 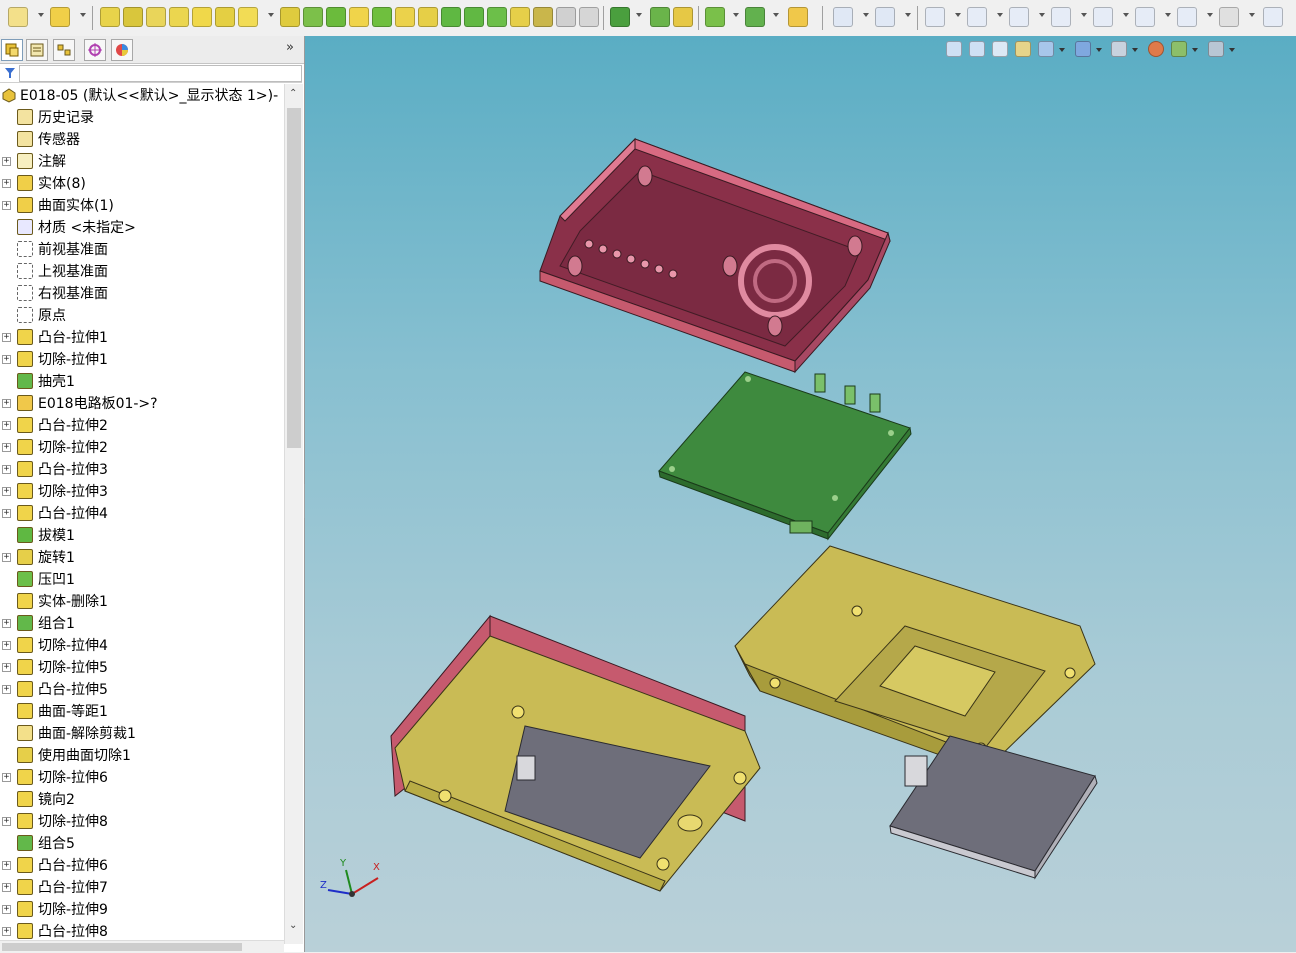 What do you see at coordinates (639, 15) in the screenshot?
I see `pattern-dropdown-icon` at bounding box center [639, 15].